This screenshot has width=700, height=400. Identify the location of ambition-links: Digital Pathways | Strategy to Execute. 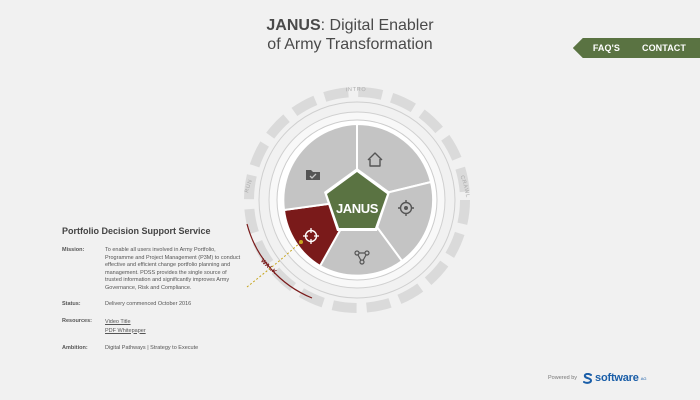
(173, 349).